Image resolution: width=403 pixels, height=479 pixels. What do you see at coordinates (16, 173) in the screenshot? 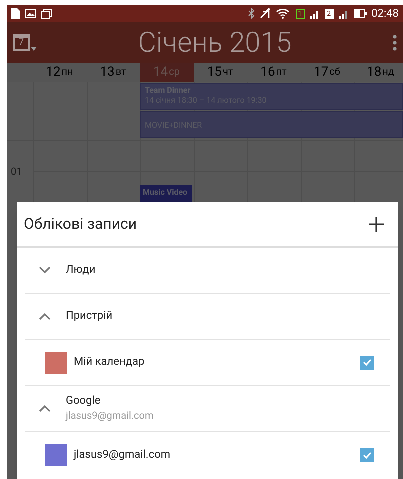
I see `hour-label: 01` at bounding box center [16, 173].